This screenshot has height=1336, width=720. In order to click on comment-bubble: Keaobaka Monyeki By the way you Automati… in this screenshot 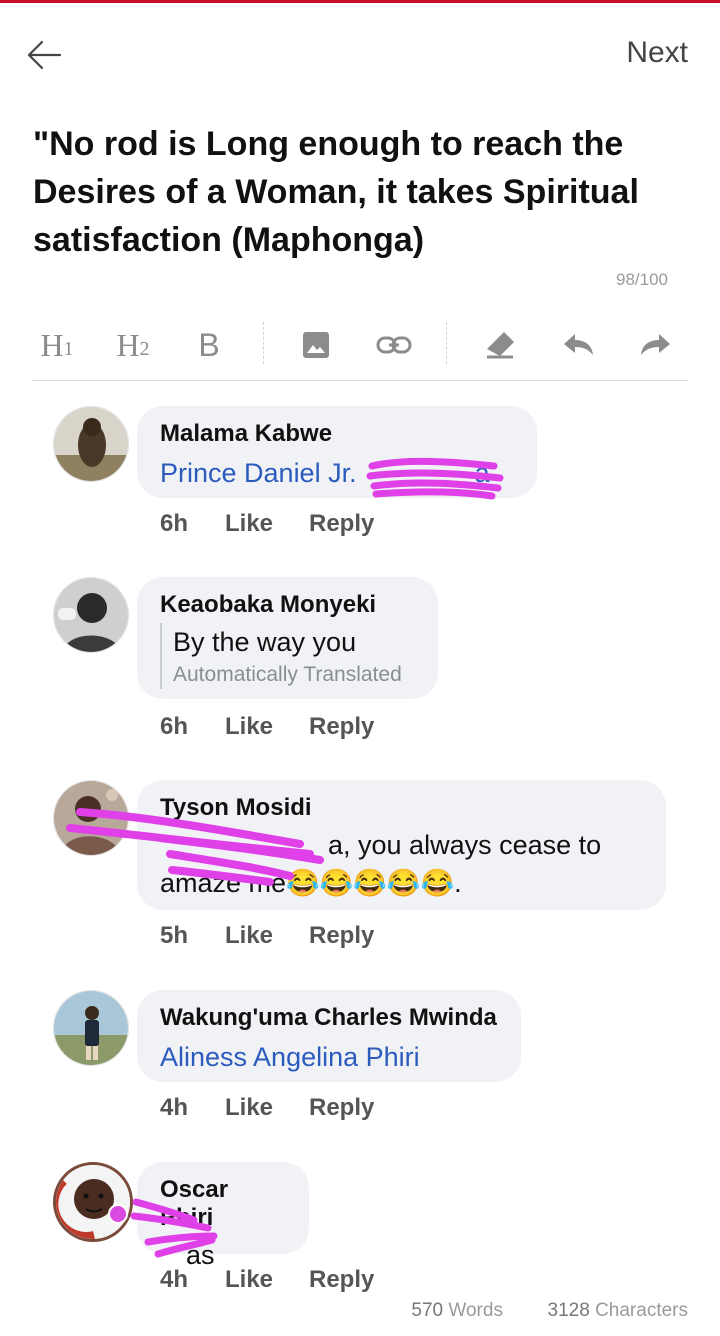, I will do `click(287, 638)`.